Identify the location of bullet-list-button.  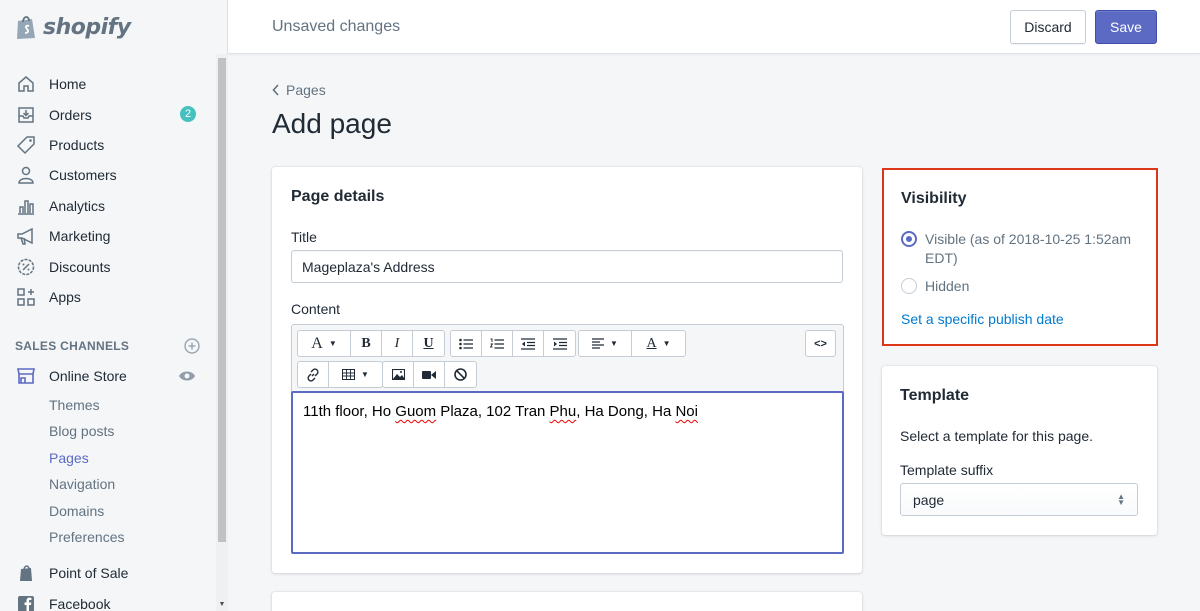
(466, 343).